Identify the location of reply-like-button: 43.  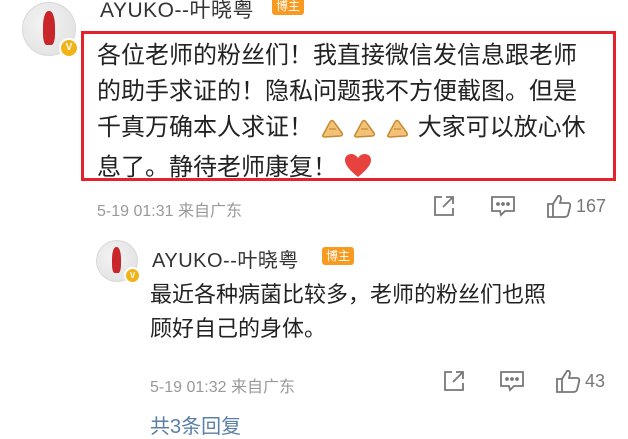
(580, 381).